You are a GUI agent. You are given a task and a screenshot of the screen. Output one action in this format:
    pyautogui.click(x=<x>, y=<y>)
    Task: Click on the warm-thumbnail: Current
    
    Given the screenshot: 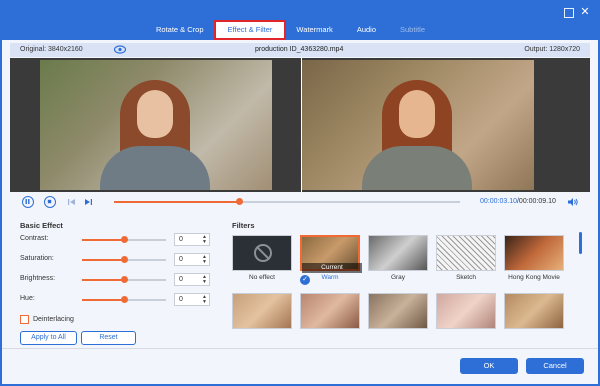 What is the action you would take?
    pyautogui.click(x=331, y=254)
    